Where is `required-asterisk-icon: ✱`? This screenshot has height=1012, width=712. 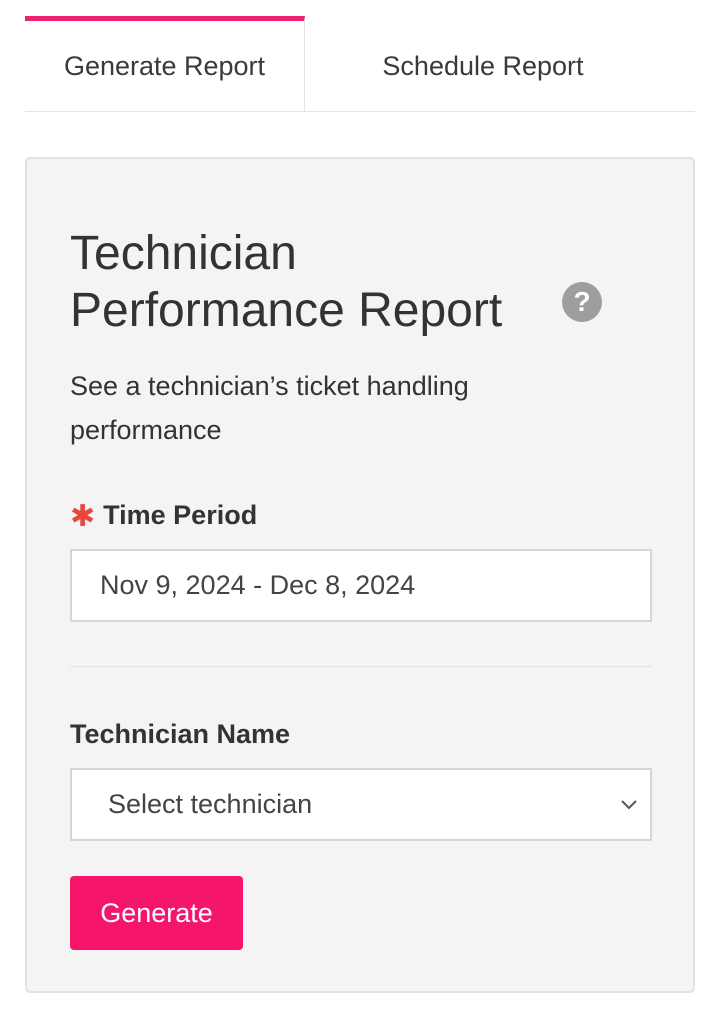 required-asterisk-icon: ✱ is located at coordinates (83, 516).